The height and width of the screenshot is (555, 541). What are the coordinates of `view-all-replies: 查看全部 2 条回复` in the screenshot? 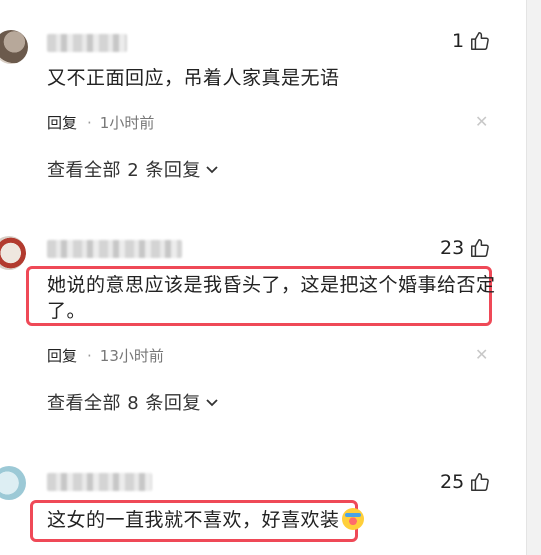 It's located at (133, 169).